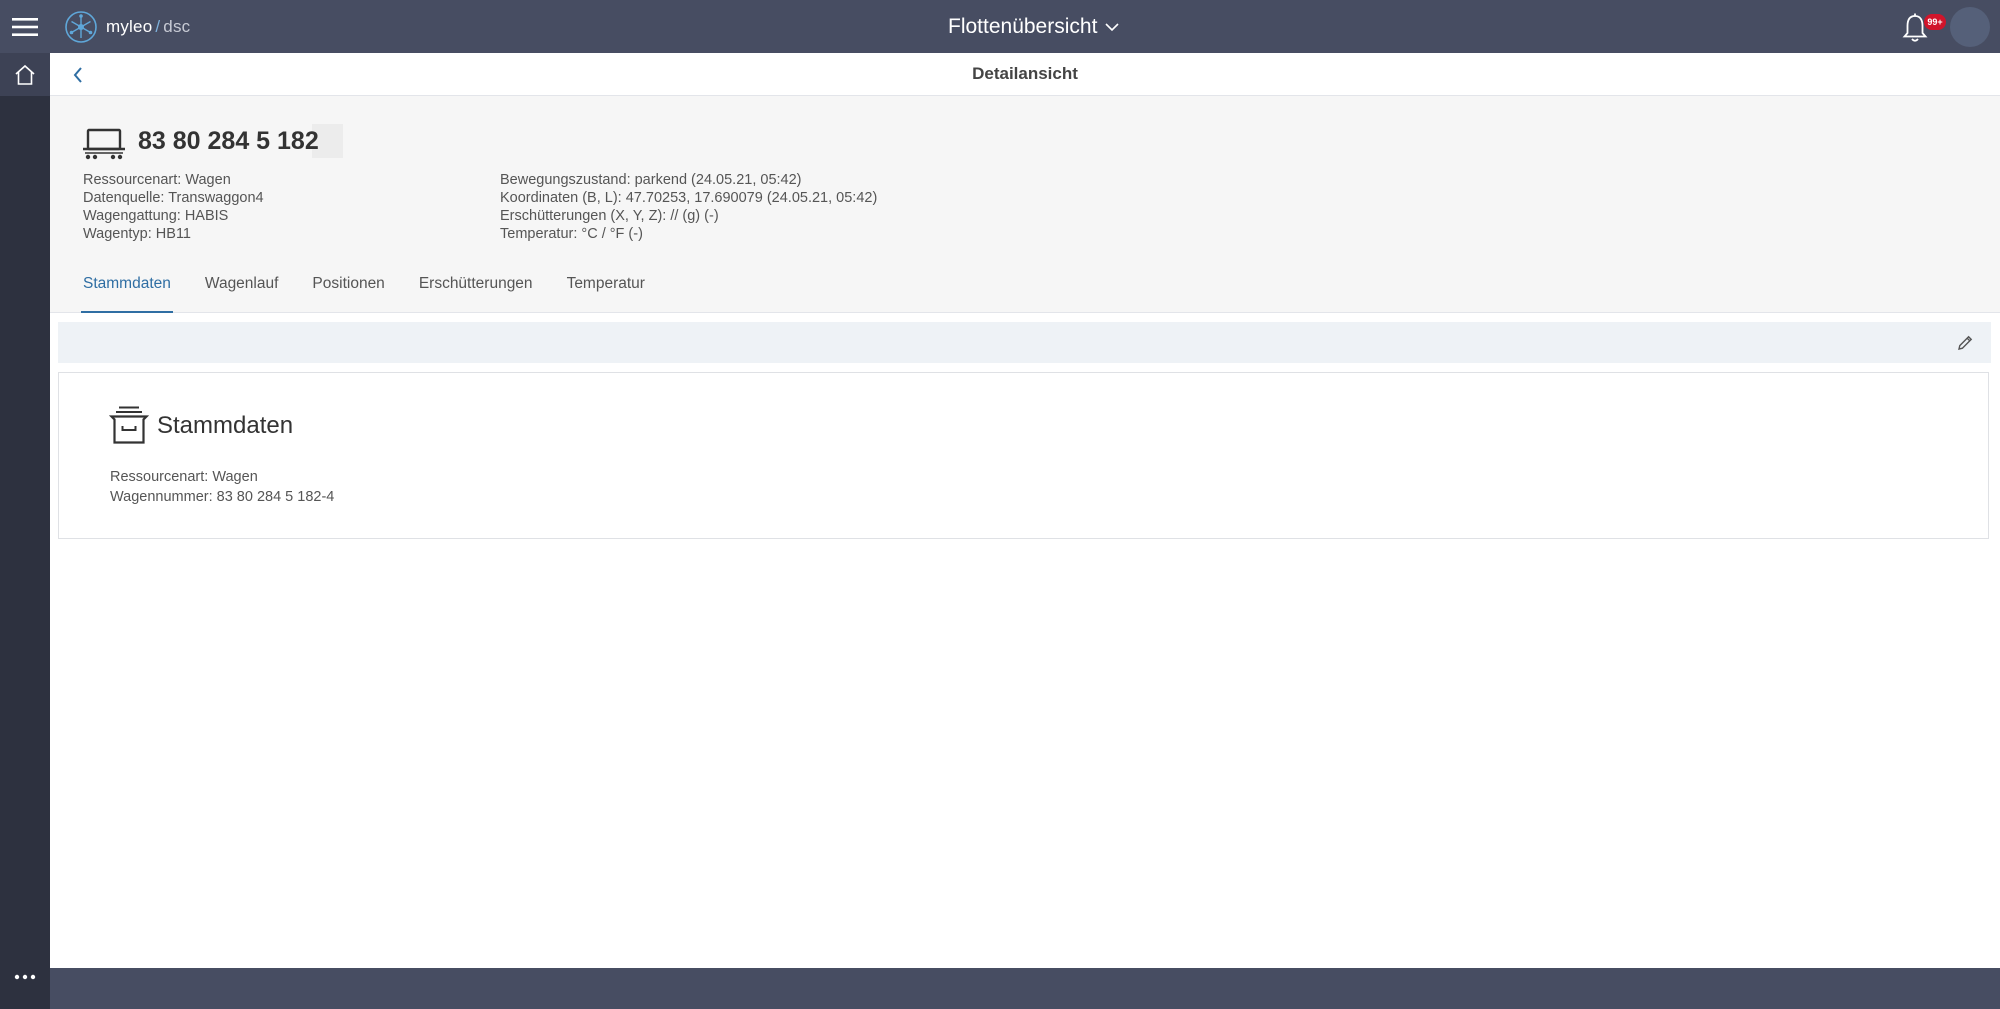 The width and height of the screenshot is (2000, 1009). Describe the element at coordinates (242, 288) in the screenshot. I see `tab-wagenlauf: Wagenlauf` at that location.